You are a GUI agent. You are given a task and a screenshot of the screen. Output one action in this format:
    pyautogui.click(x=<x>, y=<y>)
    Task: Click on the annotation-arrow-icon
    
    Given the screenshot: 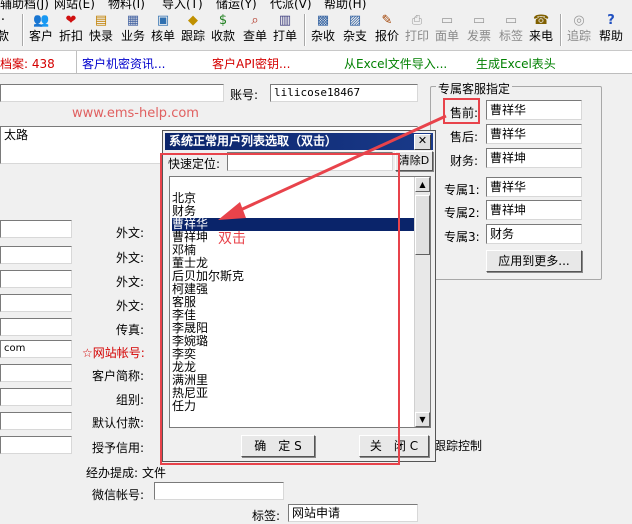 What is the action you would take?
    pyautogui.click(x=332, y=167)
    